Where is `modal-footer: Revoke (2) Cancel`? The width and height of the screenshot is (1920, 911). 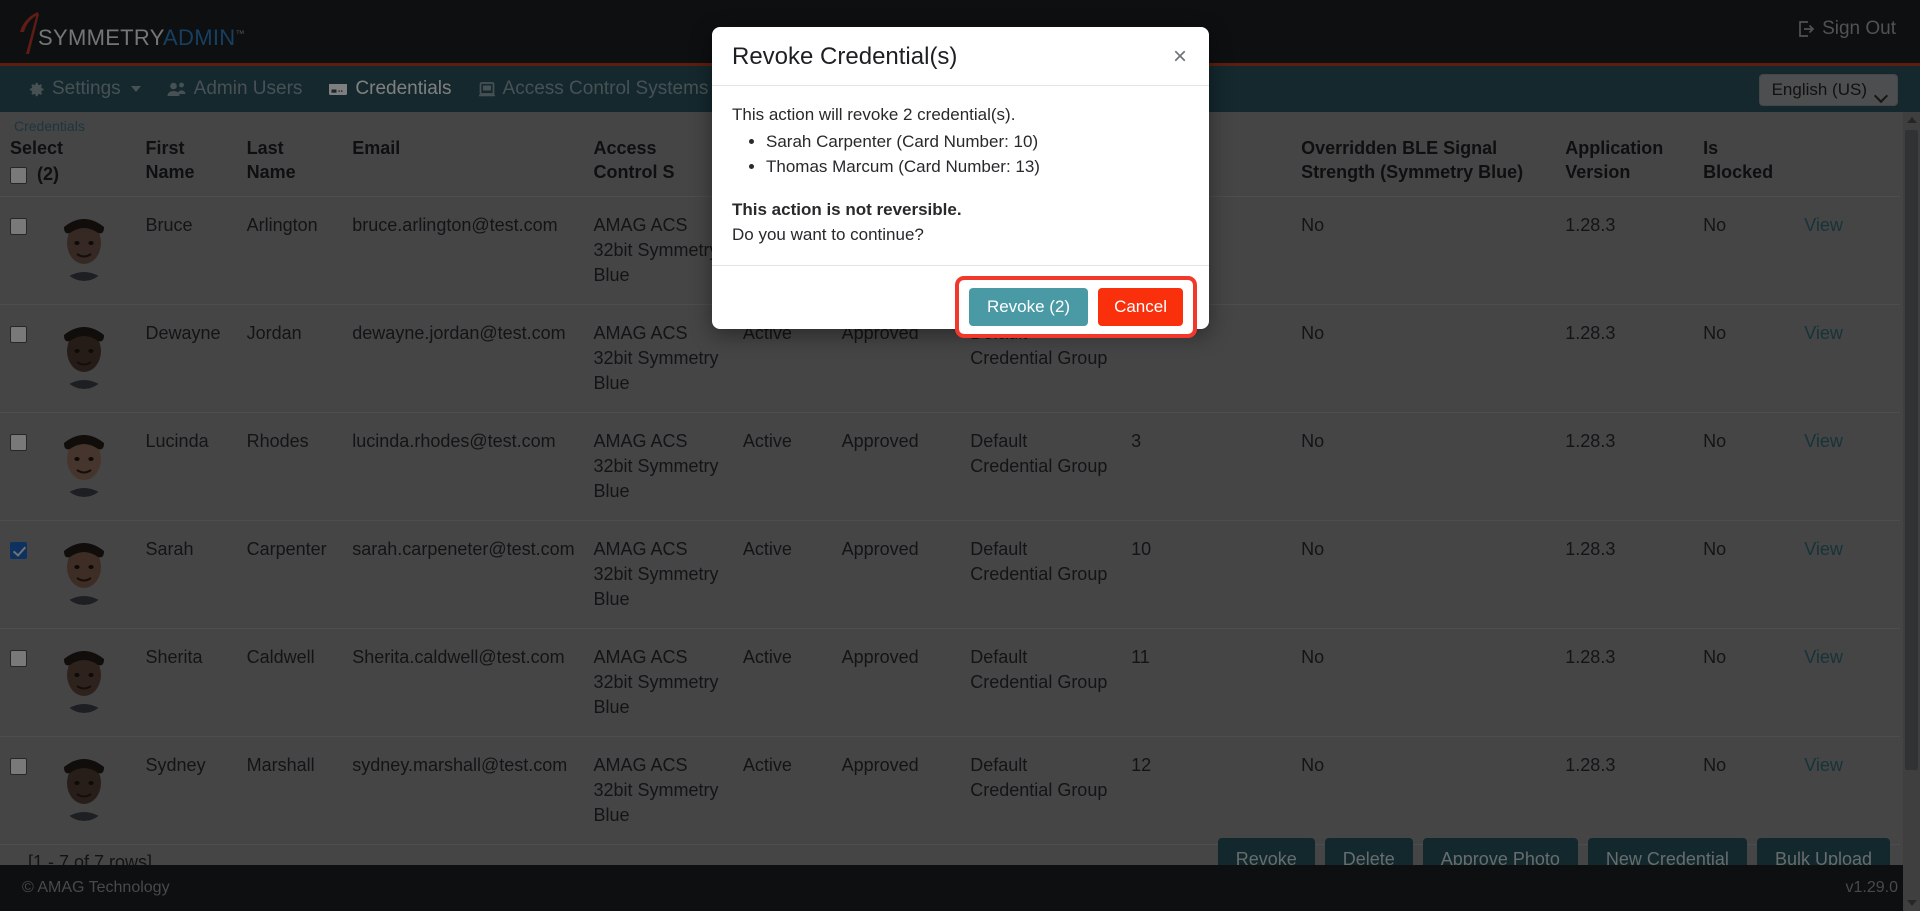 modal-footer: Revoke (2) Cancel is located at coordinates (960, 301).